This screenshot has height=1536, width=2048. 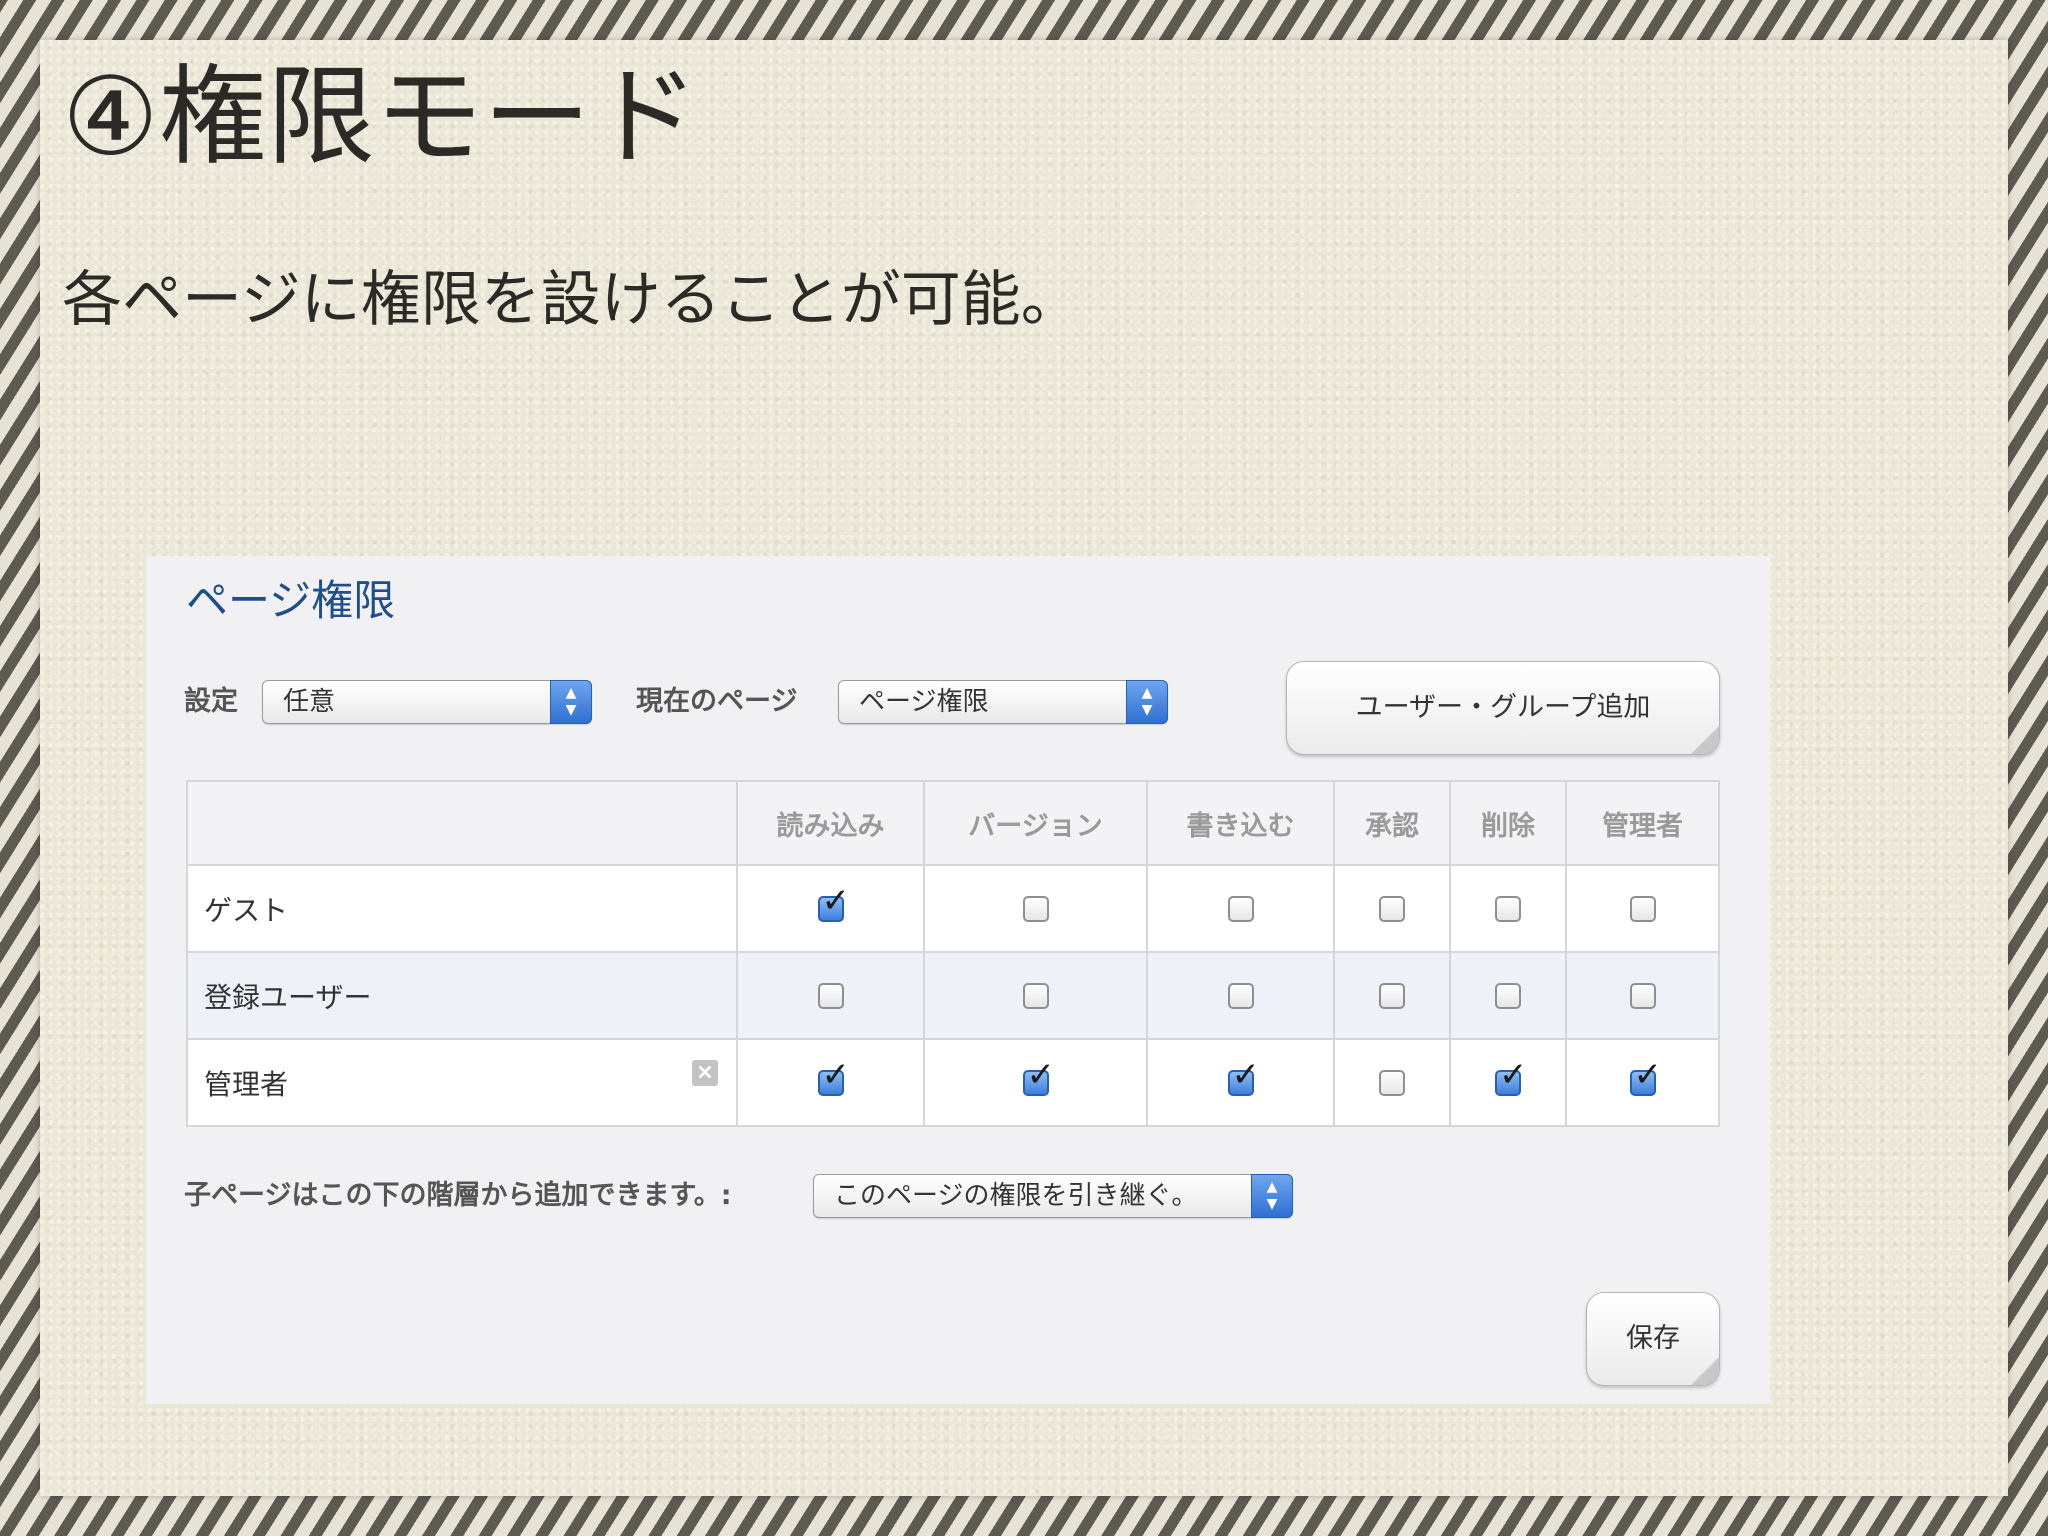 I want to click on permission-checkbox-write: ✓, so click(x=1243, y=1077).